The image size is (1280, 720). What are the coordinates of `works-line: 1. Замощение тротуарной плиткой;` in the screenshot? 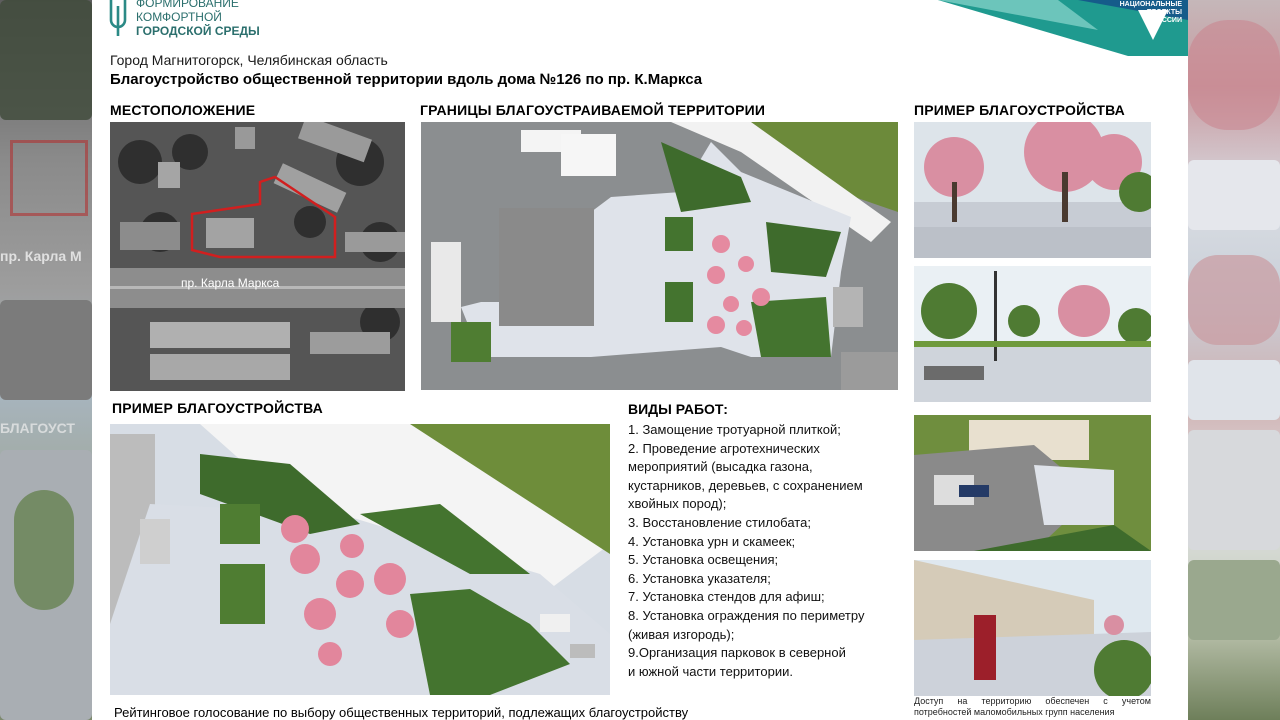 It's located at (734, 429).